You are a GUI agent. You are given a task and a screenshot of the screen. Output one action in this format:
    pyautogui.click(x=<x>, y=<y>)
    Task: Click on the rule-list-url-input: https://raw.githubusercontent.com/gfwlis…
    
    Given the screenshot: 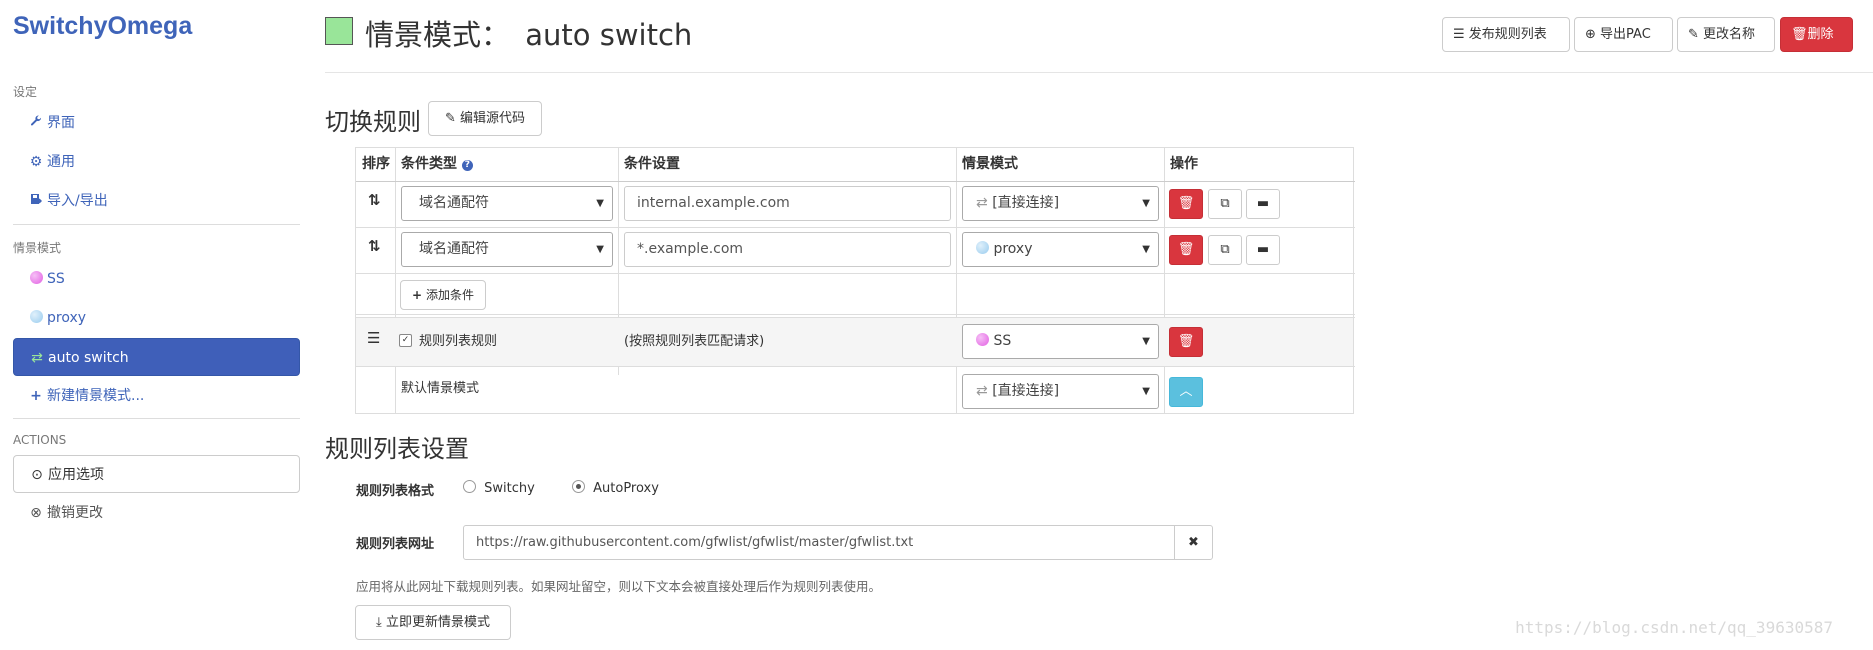 What is the action you would take?
    pyautogui.click(x=819, y=542)
    